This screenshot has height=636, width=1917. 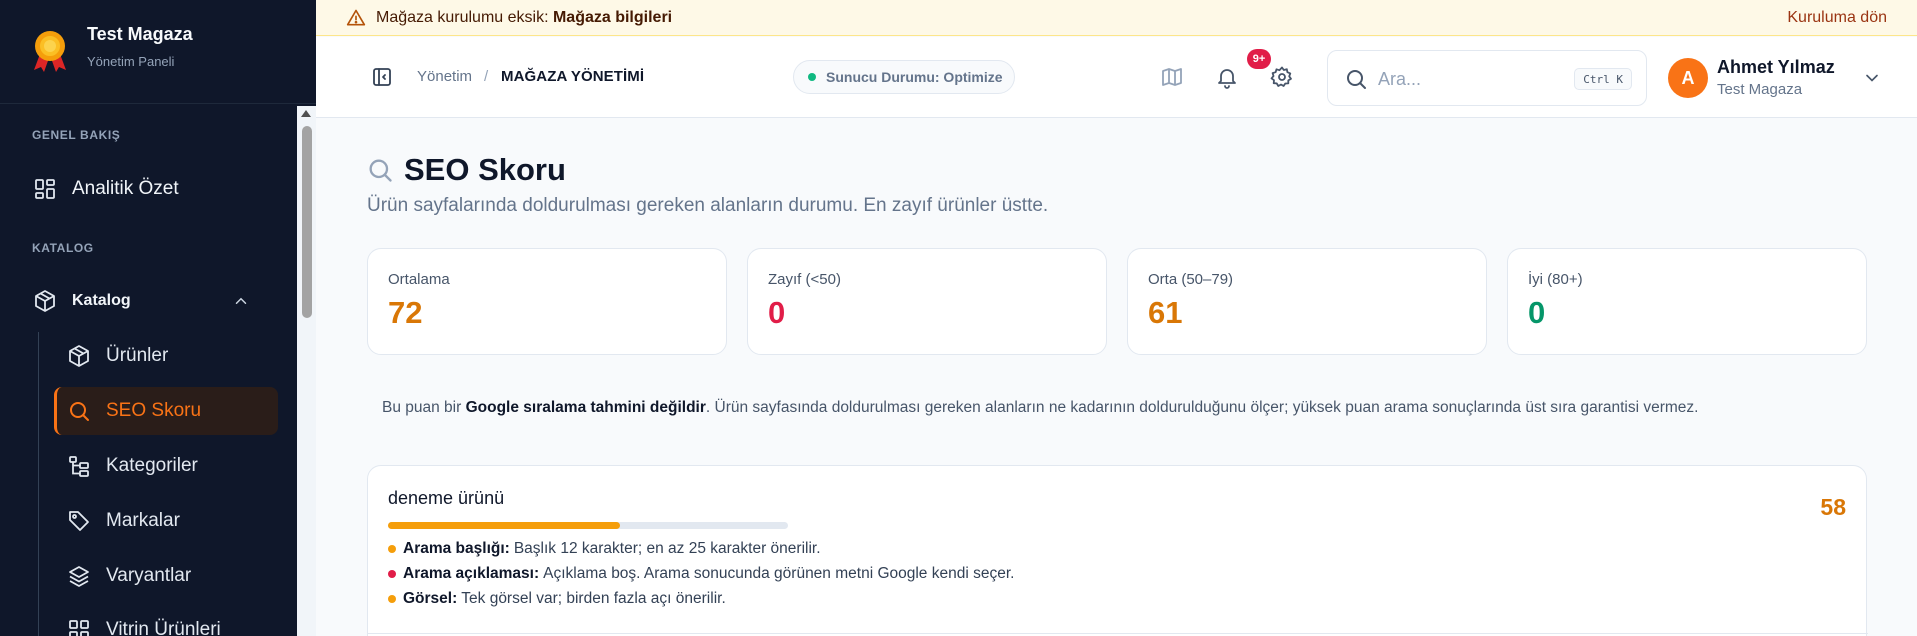 I want to click on sidebar-item-label: Vitrin Ürünleri, so click(x=163, y=627).